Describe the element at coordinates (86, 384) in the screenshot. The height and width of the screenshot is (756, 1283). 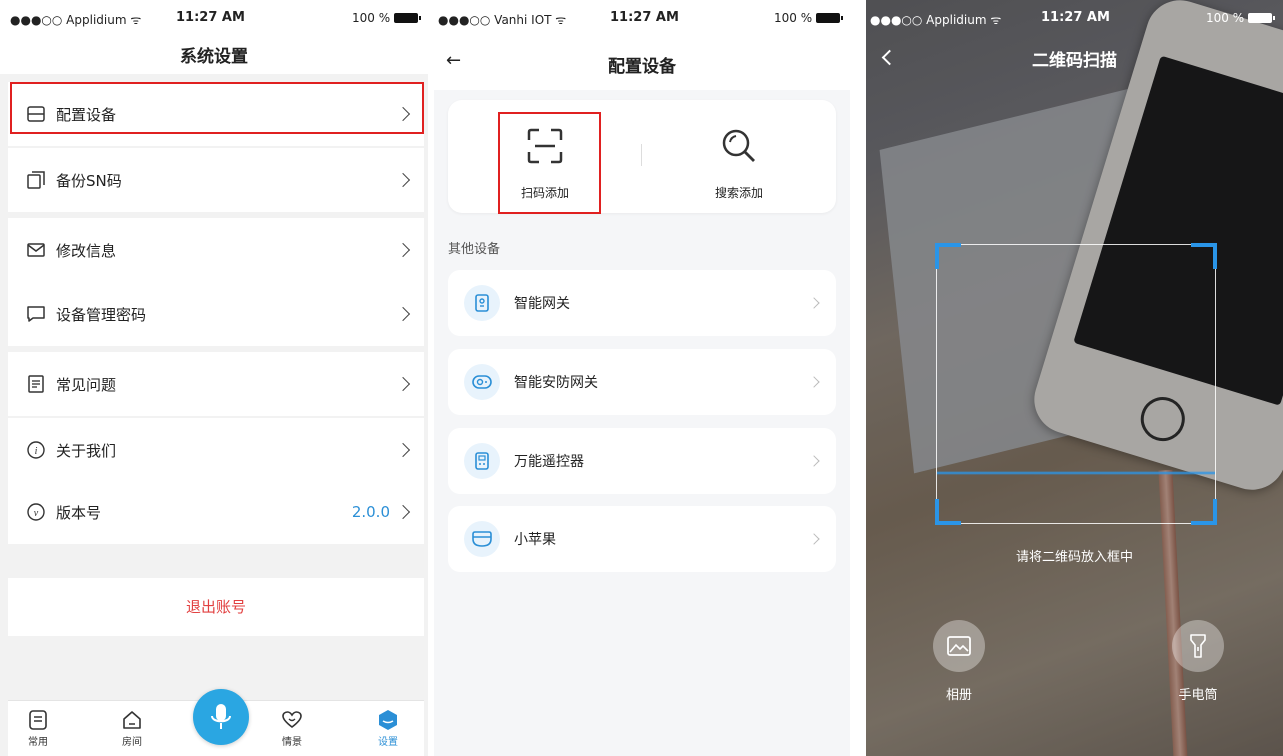
I see `menu-label: 常见问题` at that location.